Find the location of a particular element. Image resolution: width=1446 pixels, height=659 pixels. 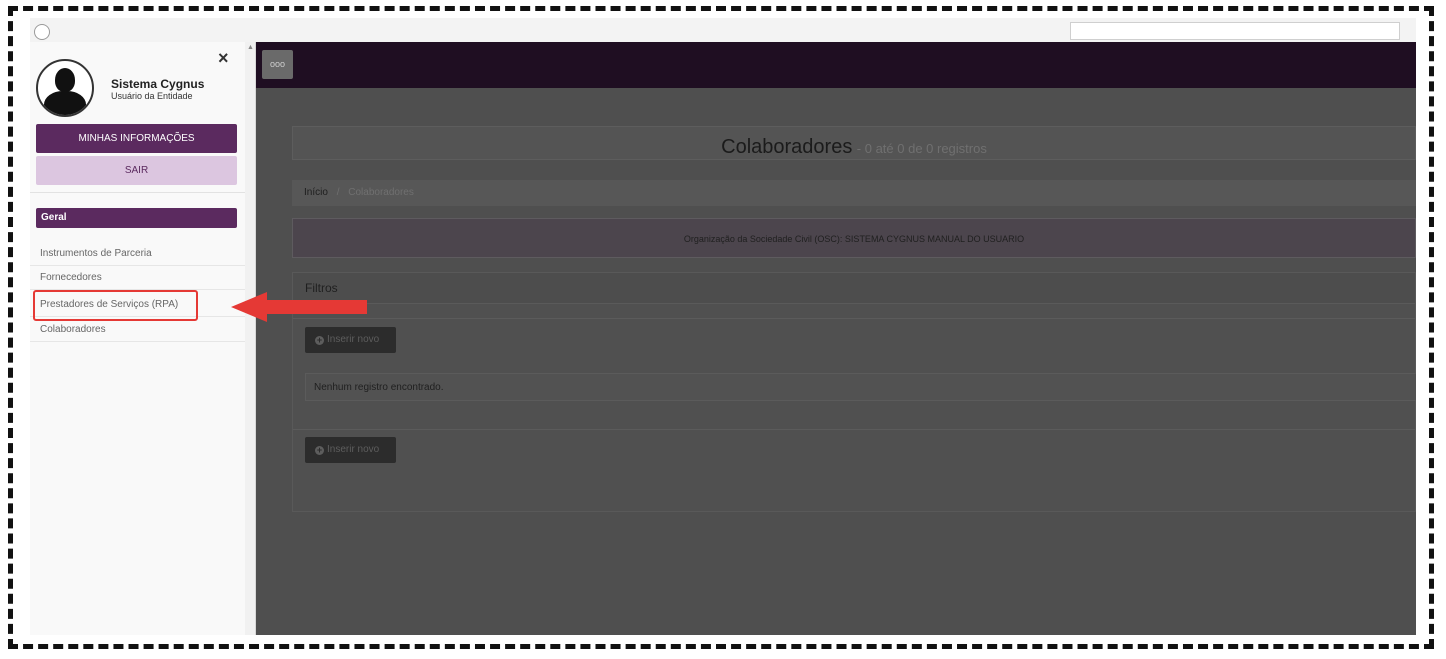

top-bar is located at coordinates (836, 65).